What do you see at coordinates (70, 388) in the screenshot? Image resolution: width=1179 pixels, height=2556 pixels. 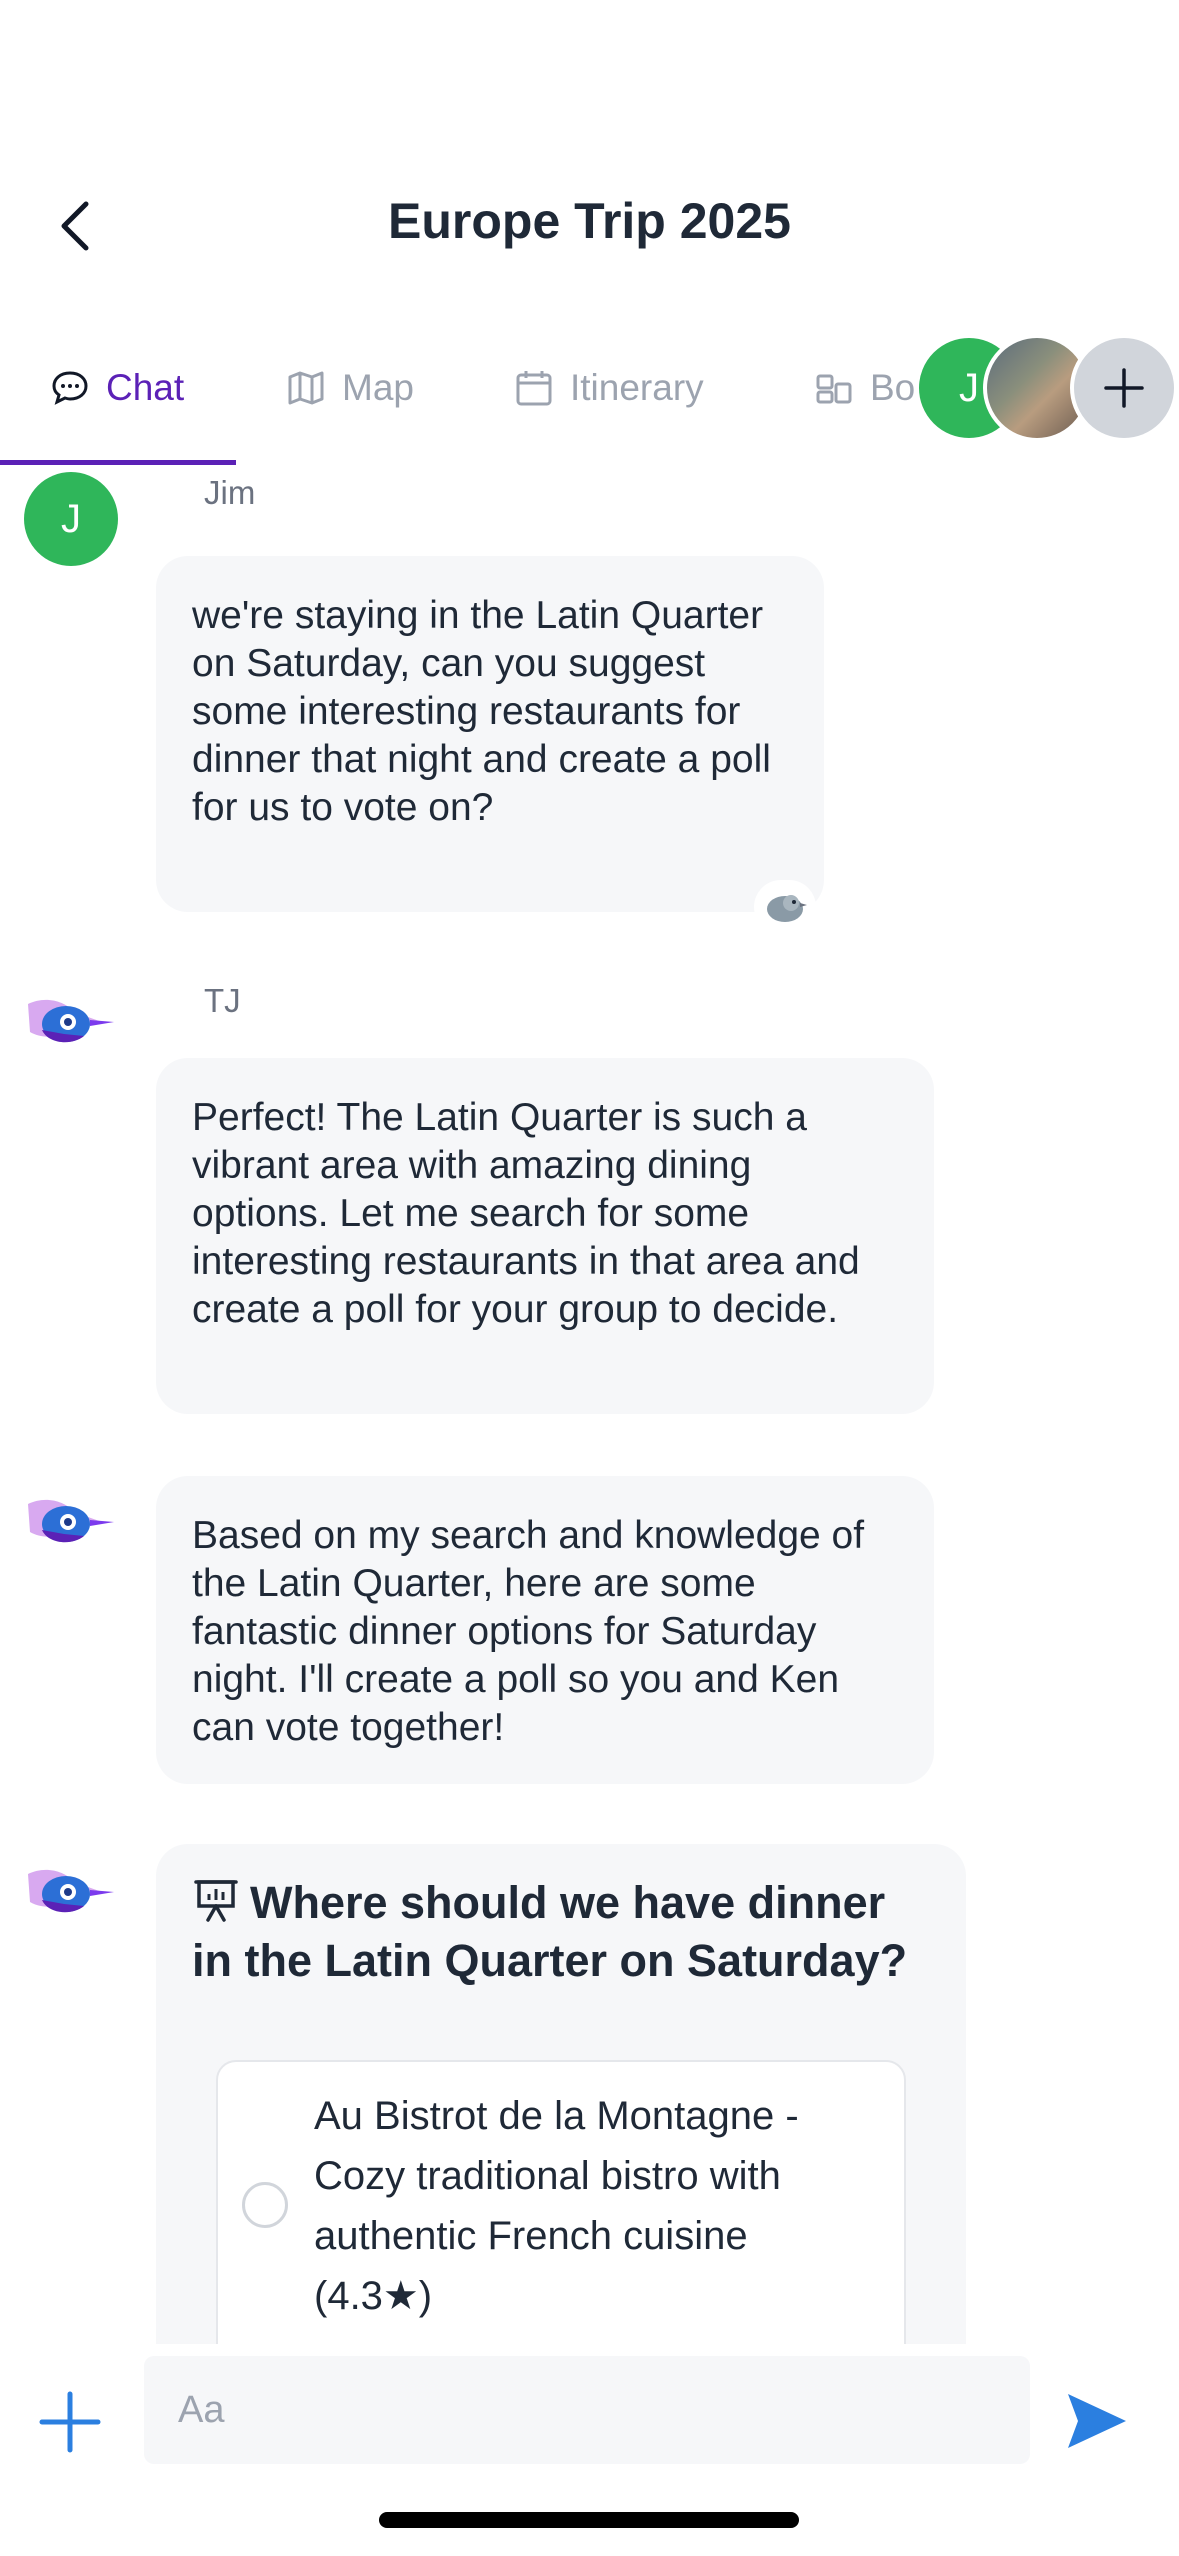 I see `chat-bubble-icon` at bounding box center [70, 388].